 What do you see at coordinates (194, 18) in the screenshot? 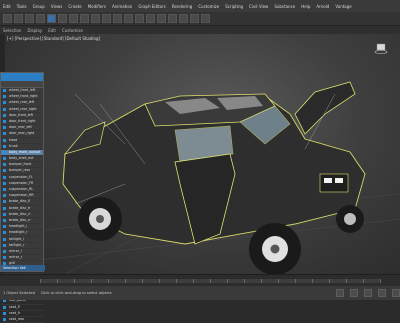
I see `render-setup-button` at bounding box center [194, 18].